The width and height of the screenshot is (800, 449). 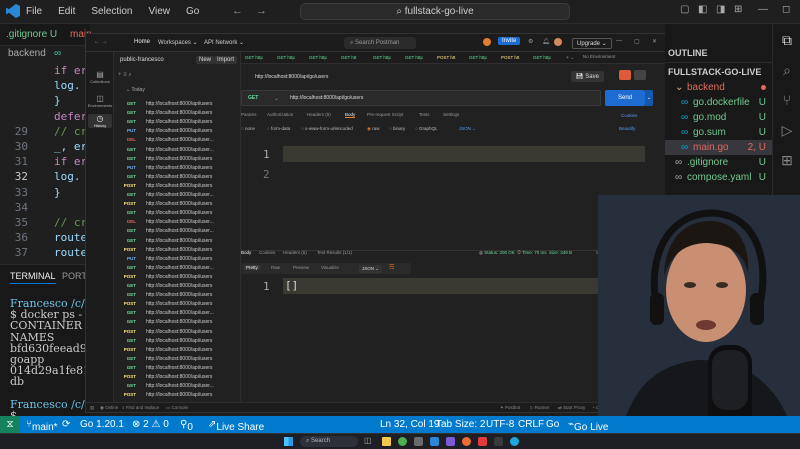 I want to click on folder-backend: ⌄ backend, so click(x=718, y=87).